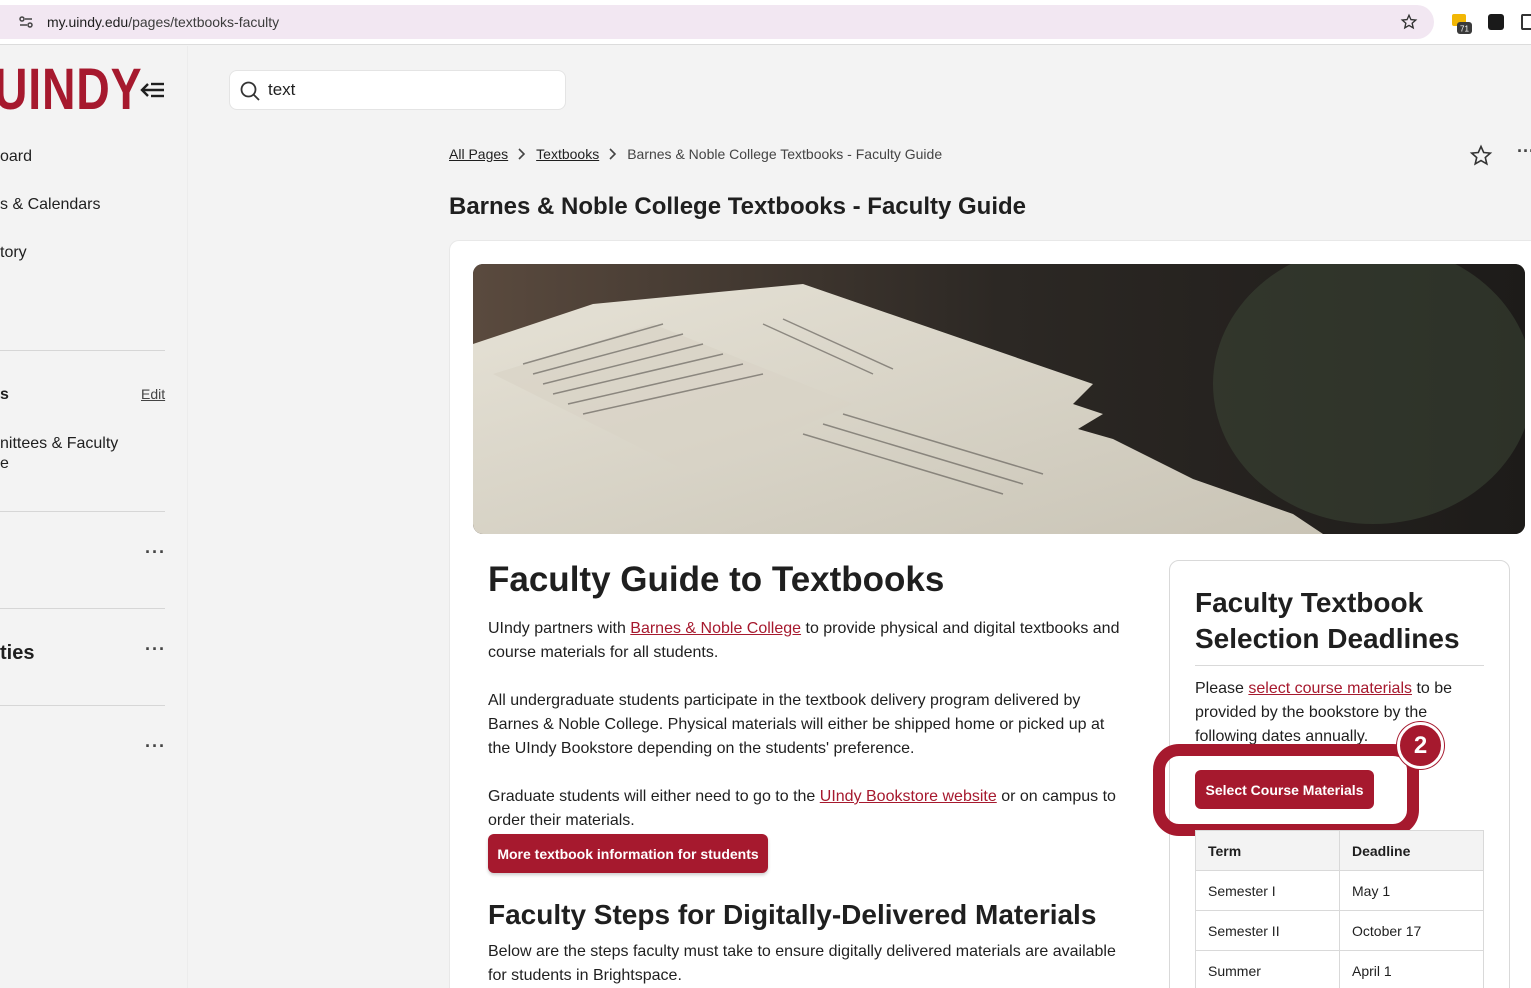 The height and width of the screenshot is (988, 1531). I want to click on term-cell: Semester II, so click(1267, 930).